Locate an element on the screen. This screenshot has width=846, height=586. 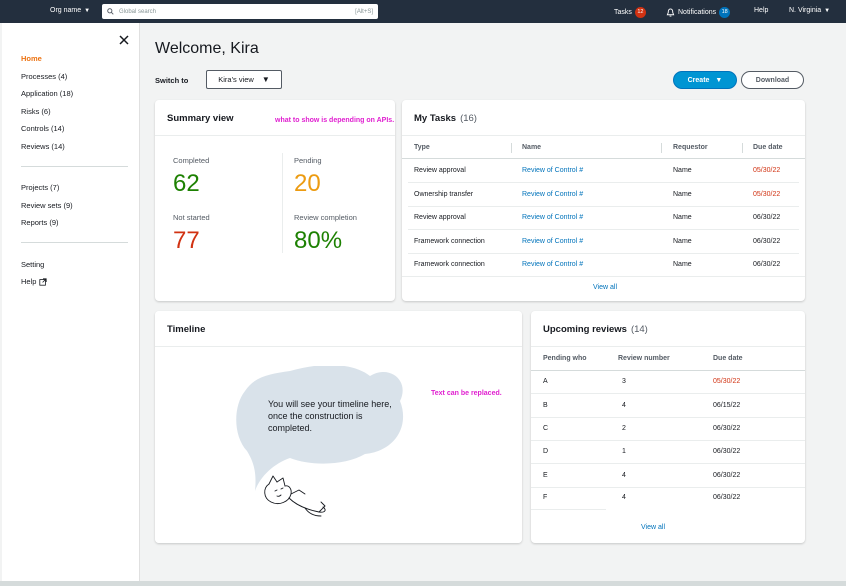
notifications-label: Notifications is located at coordinates (697, 12).